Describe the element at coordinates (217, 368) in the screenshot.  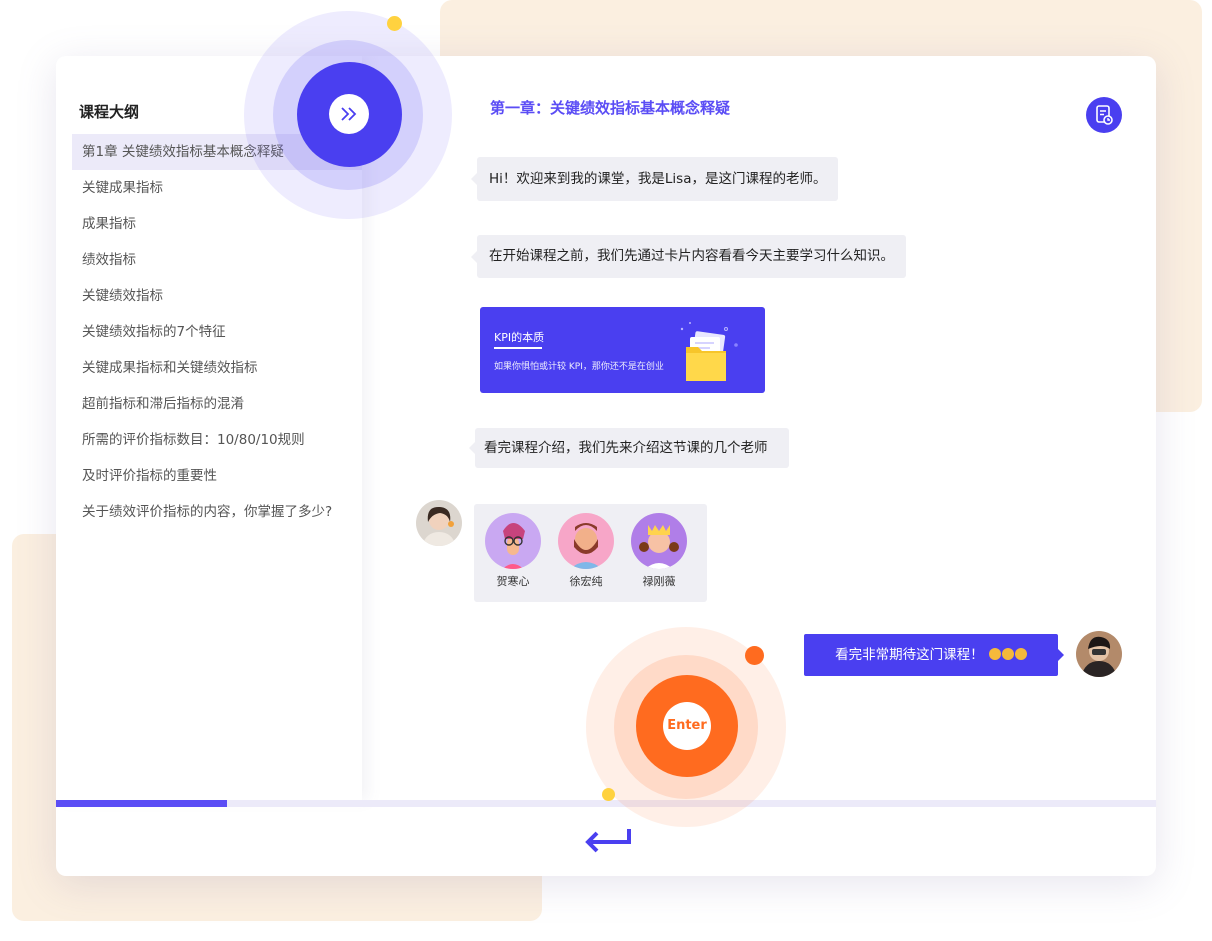
I see `outline-item: 关键成果指标和关键绩效指标` at that location.